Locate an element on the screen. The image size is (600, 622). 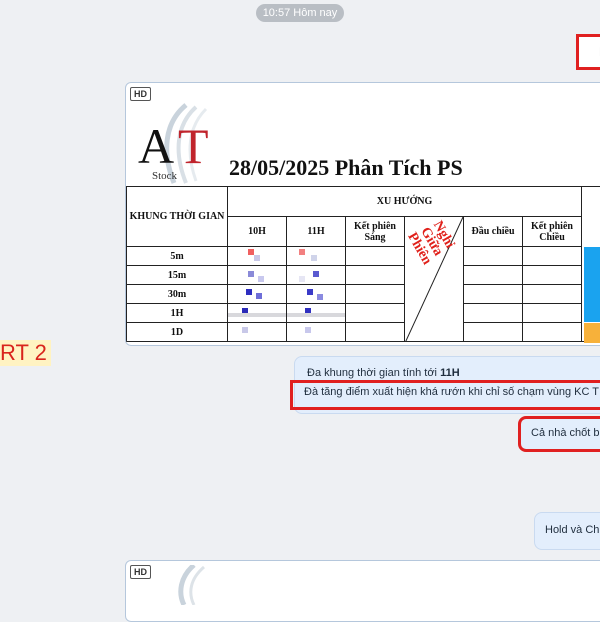
header-trend: XU HƯỚNG is located at coordinates (405, 202).